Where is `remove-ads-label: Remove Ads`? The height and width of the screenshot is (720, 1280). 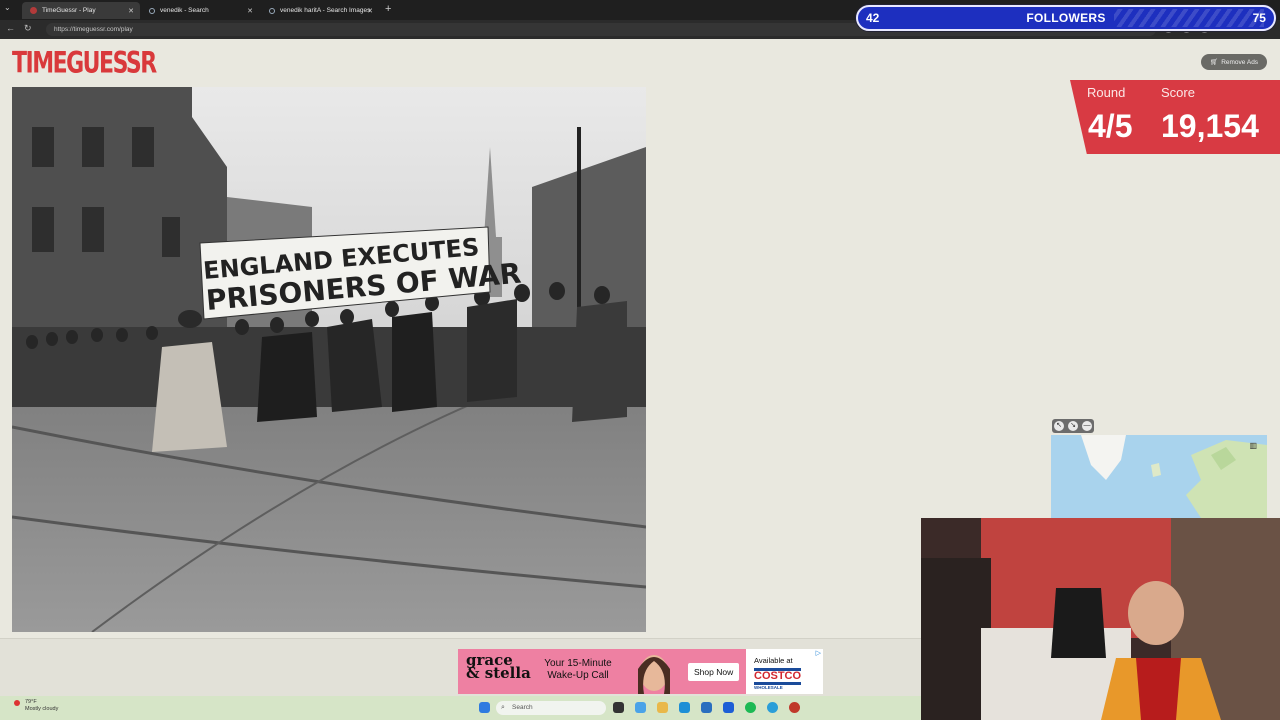
remove-ads-label: Remove Ads is located at coordinates (1240, 62).